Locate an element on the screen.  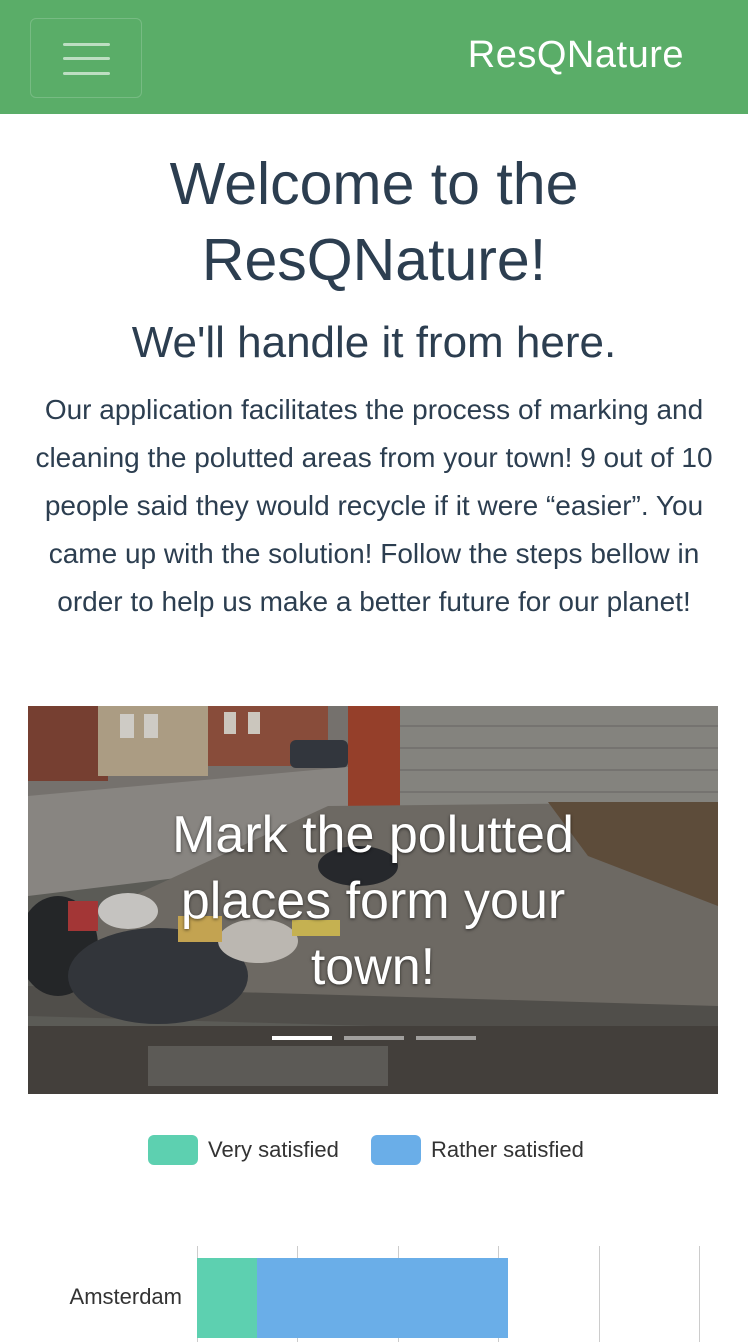
chart-legend: Very satisfied Rather satisfied is located at coordinates (374, 1150).